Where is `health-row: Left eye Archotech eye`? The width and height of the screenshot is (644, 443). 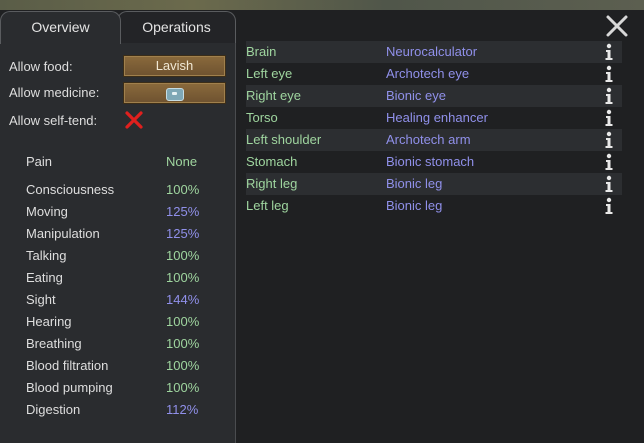 health-row: Left eye Archotech eye is located at coordinates (434, 74).